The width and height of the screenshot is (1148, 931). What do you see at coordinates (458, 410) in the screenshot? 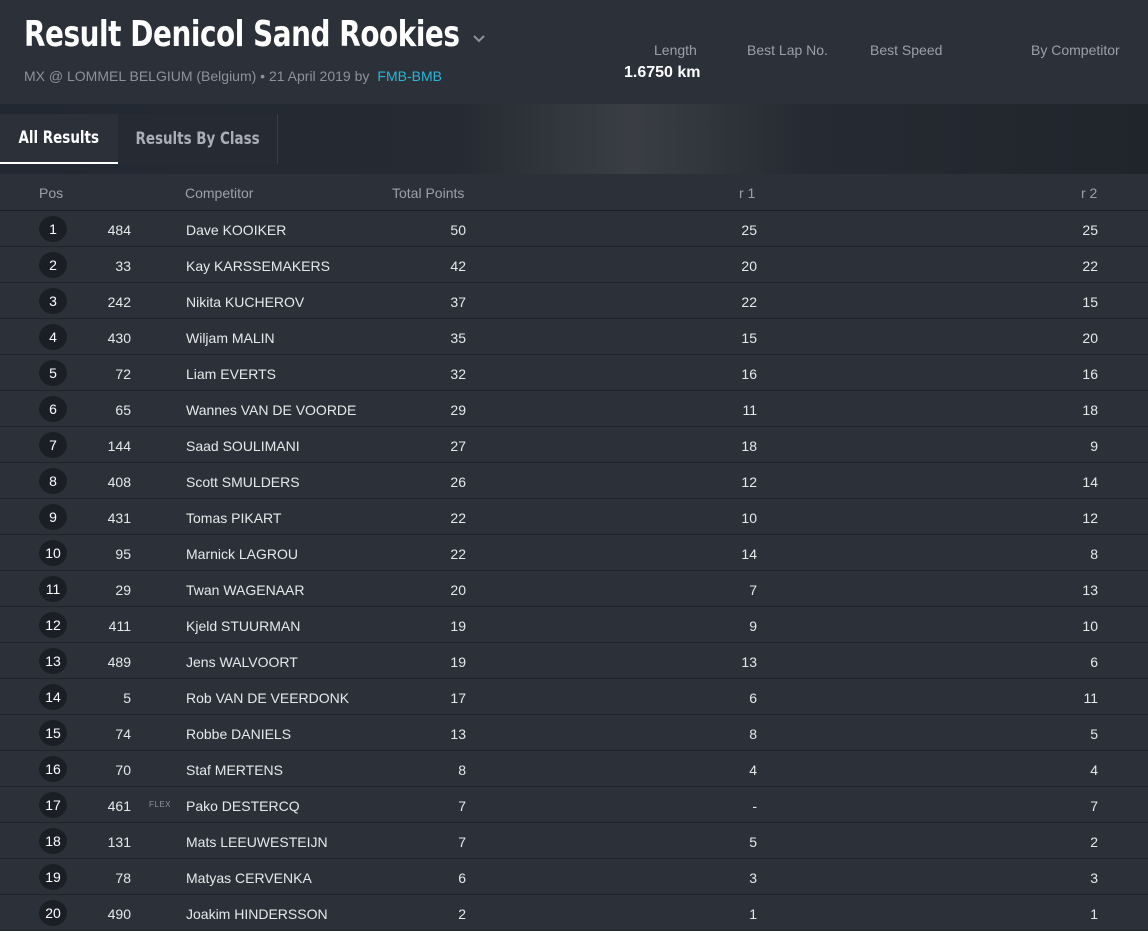
I see `total-points: 29` at bounding box center [458, 410].